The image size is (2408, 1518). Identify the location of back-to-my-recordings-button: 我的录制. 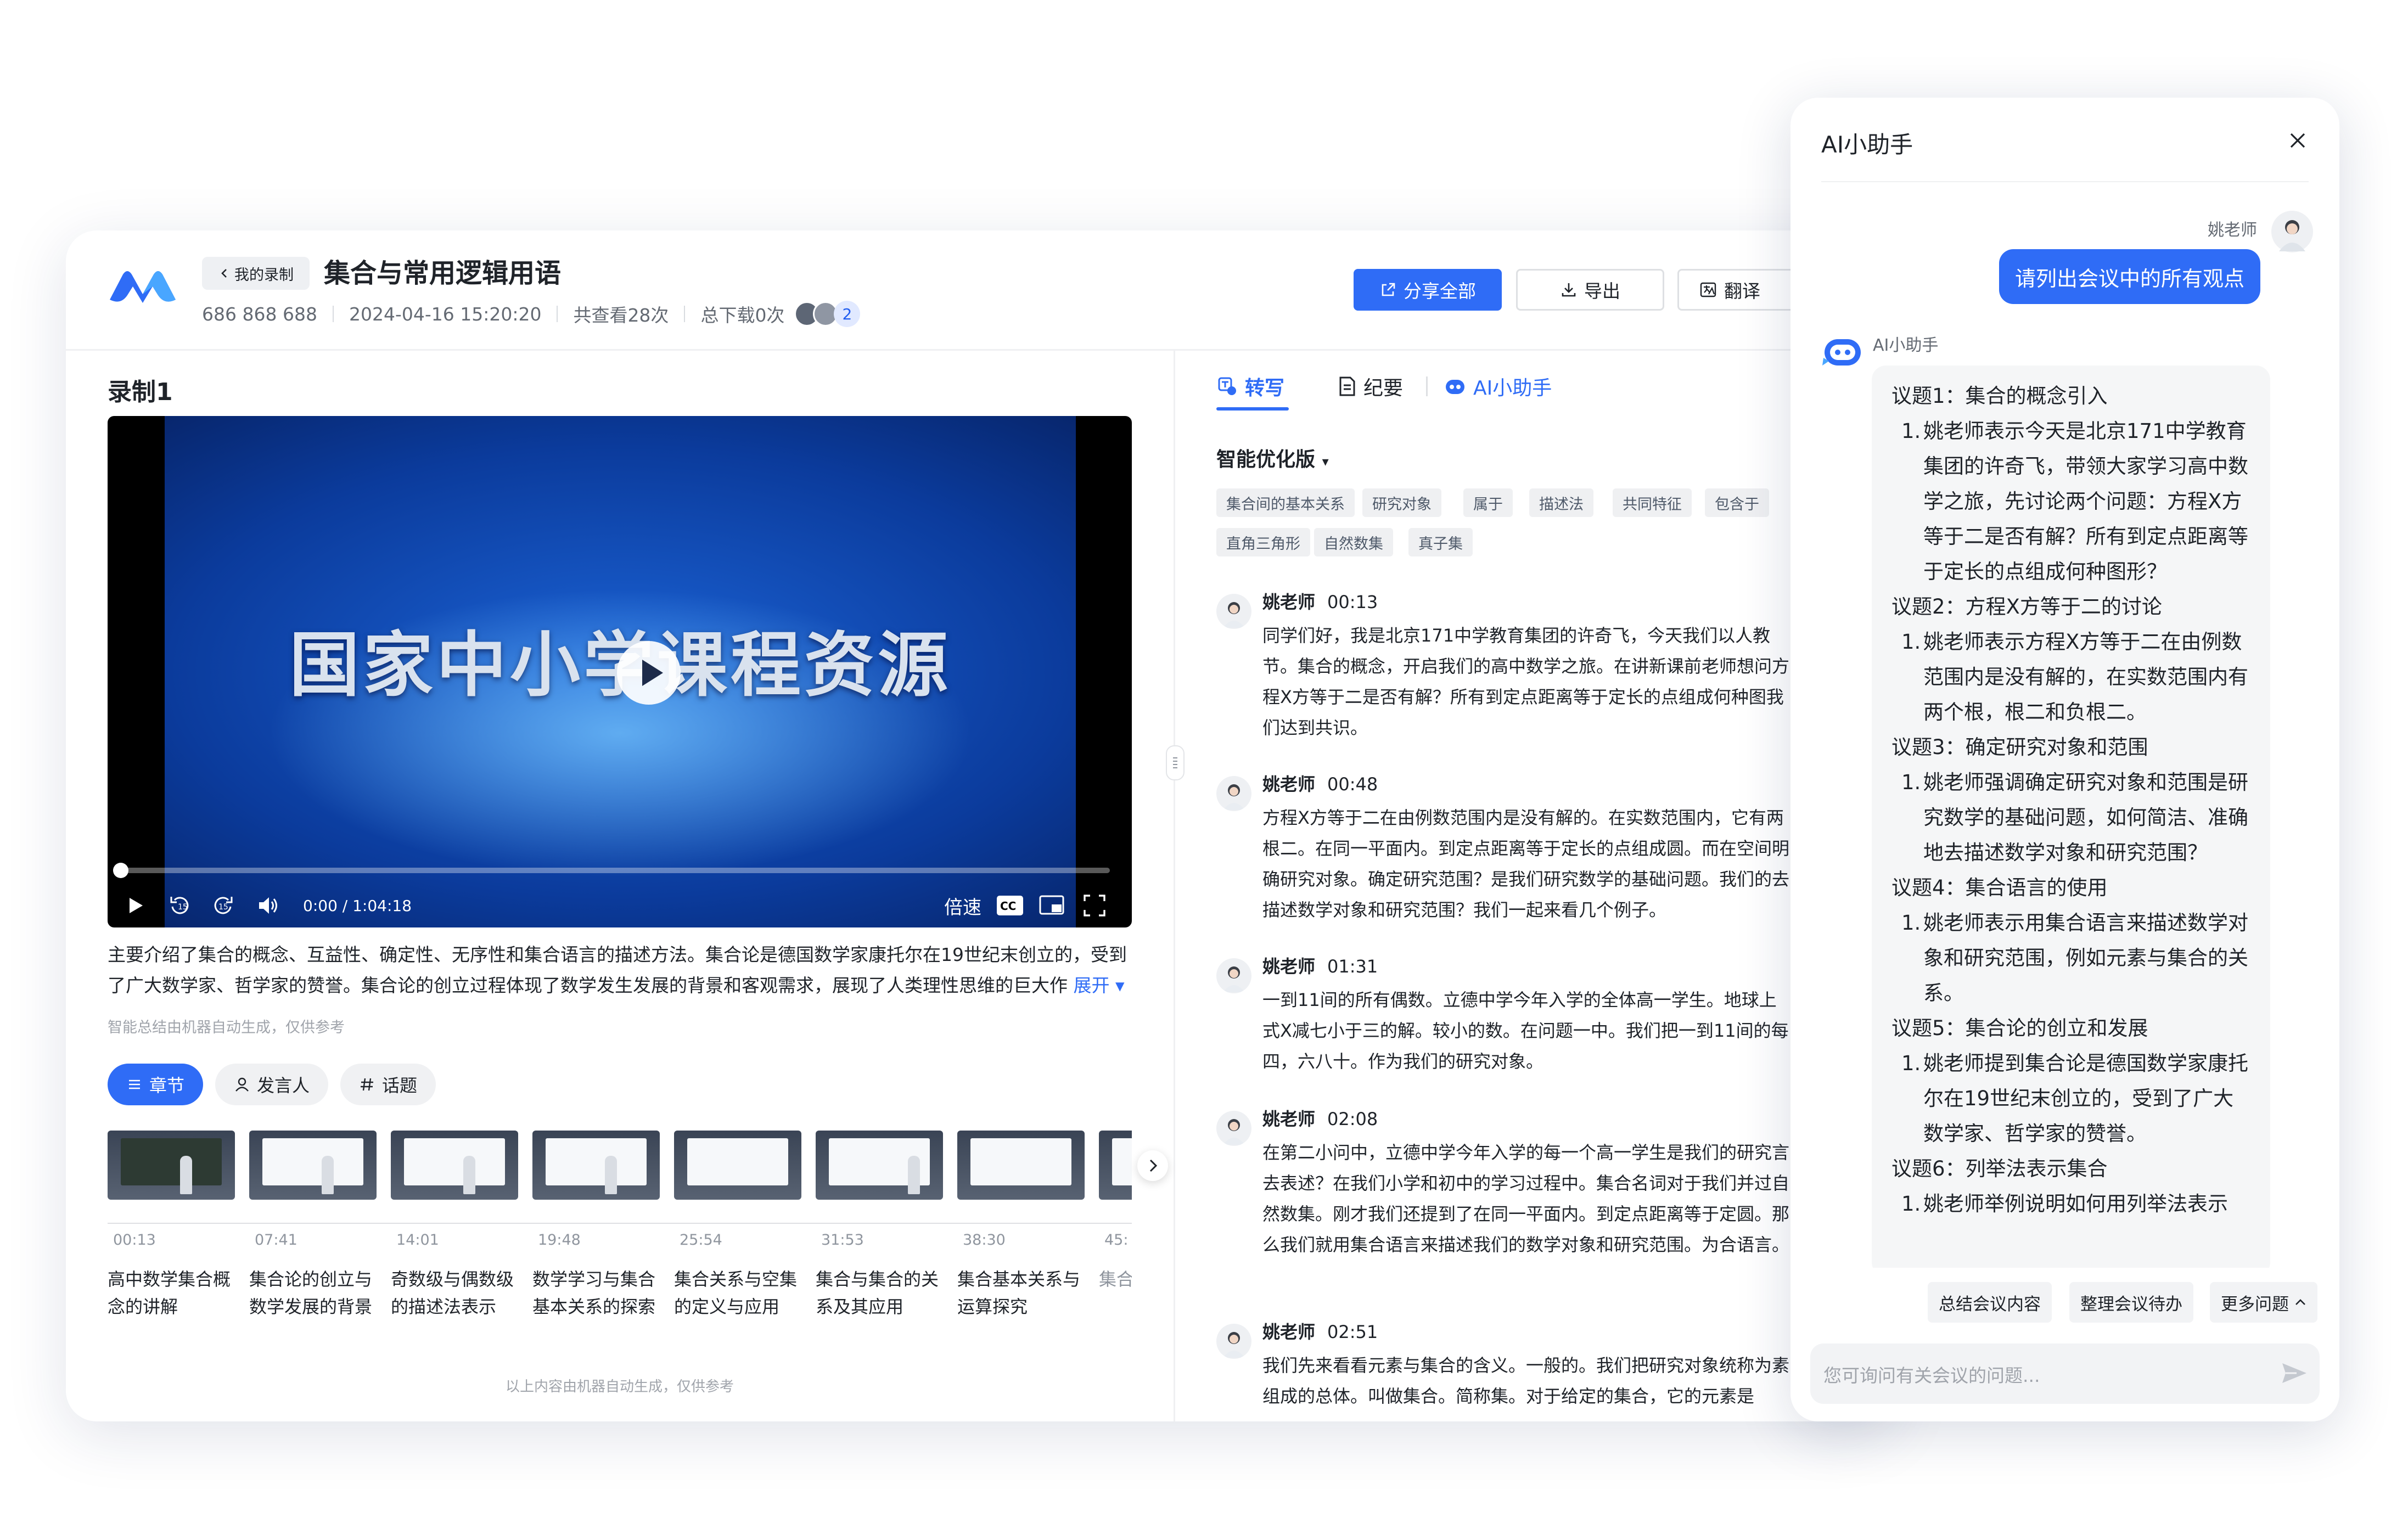
(256, 273).